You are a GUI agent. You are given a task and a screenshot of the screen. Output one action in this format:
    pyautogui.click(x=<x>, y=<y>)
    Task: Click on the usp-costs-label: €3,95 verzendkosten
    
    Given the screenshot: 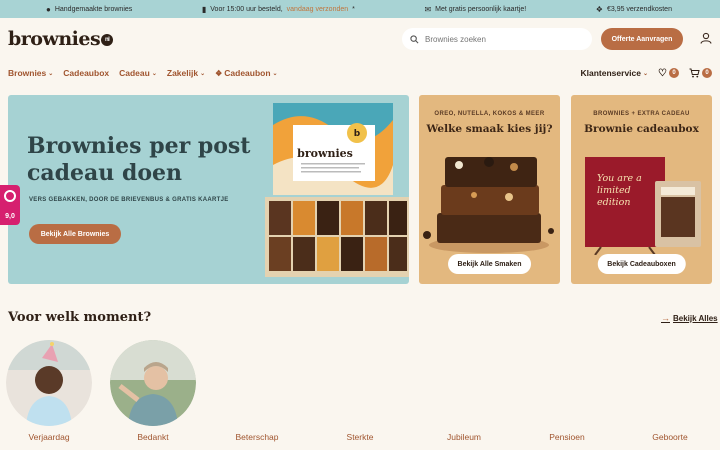 What is the action you would take?
    pyautogui.click(x=639, y=9)
    